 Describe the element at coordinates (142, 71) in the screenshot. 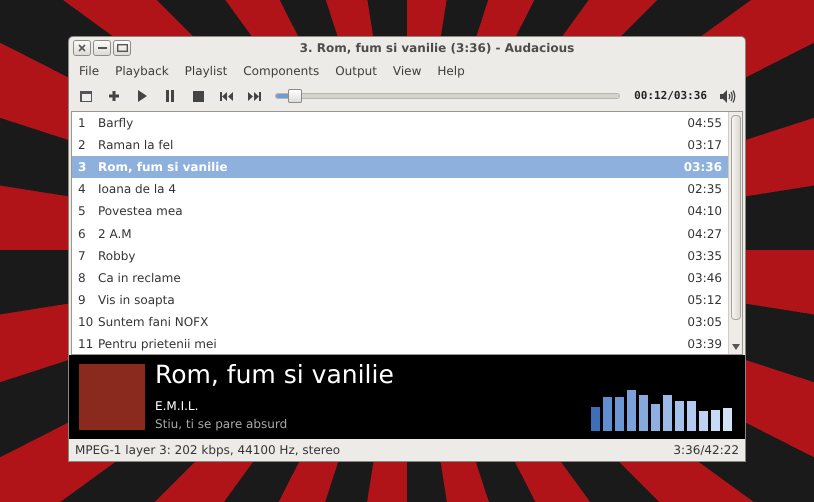

I see `menu-item: Playback` at that location.